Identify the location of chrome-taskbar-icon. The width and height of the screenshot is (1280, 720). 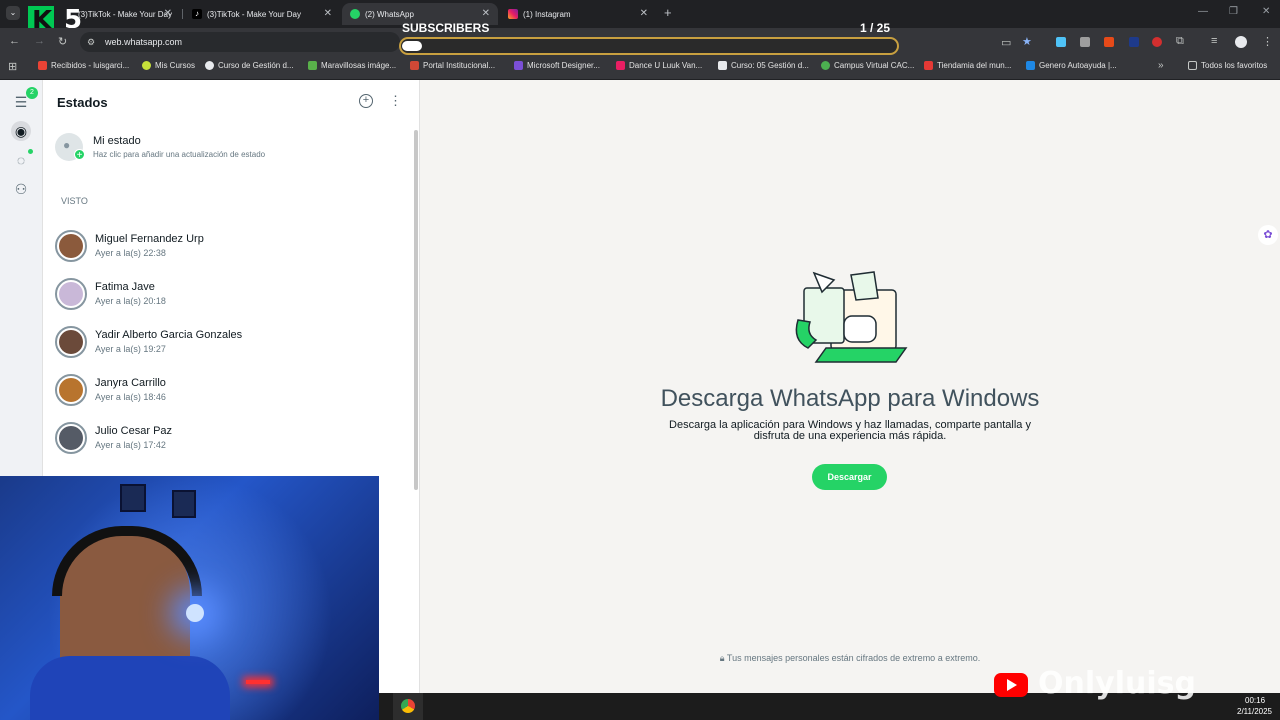
(408, 706).